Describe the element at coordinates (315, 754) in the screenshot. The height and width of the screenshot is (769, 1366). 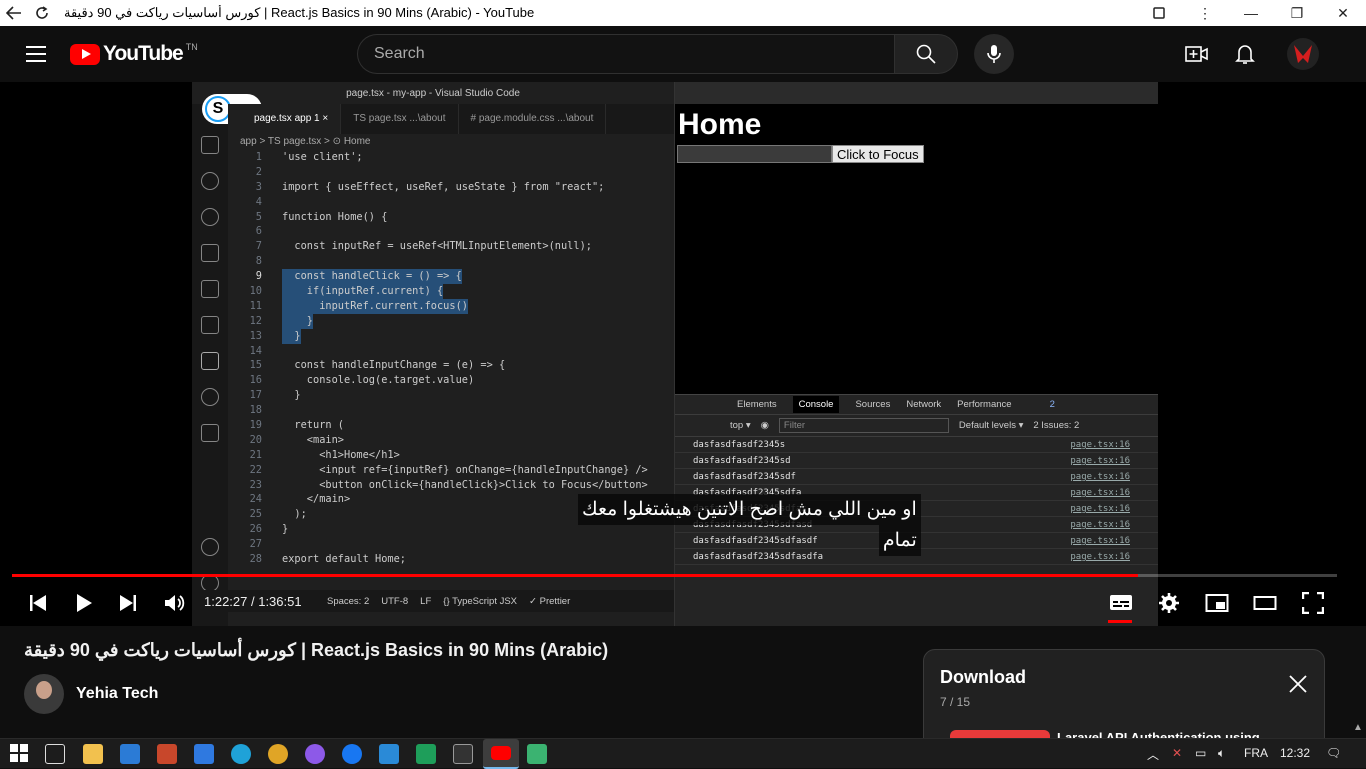
I see `messenger-icon` at that location.